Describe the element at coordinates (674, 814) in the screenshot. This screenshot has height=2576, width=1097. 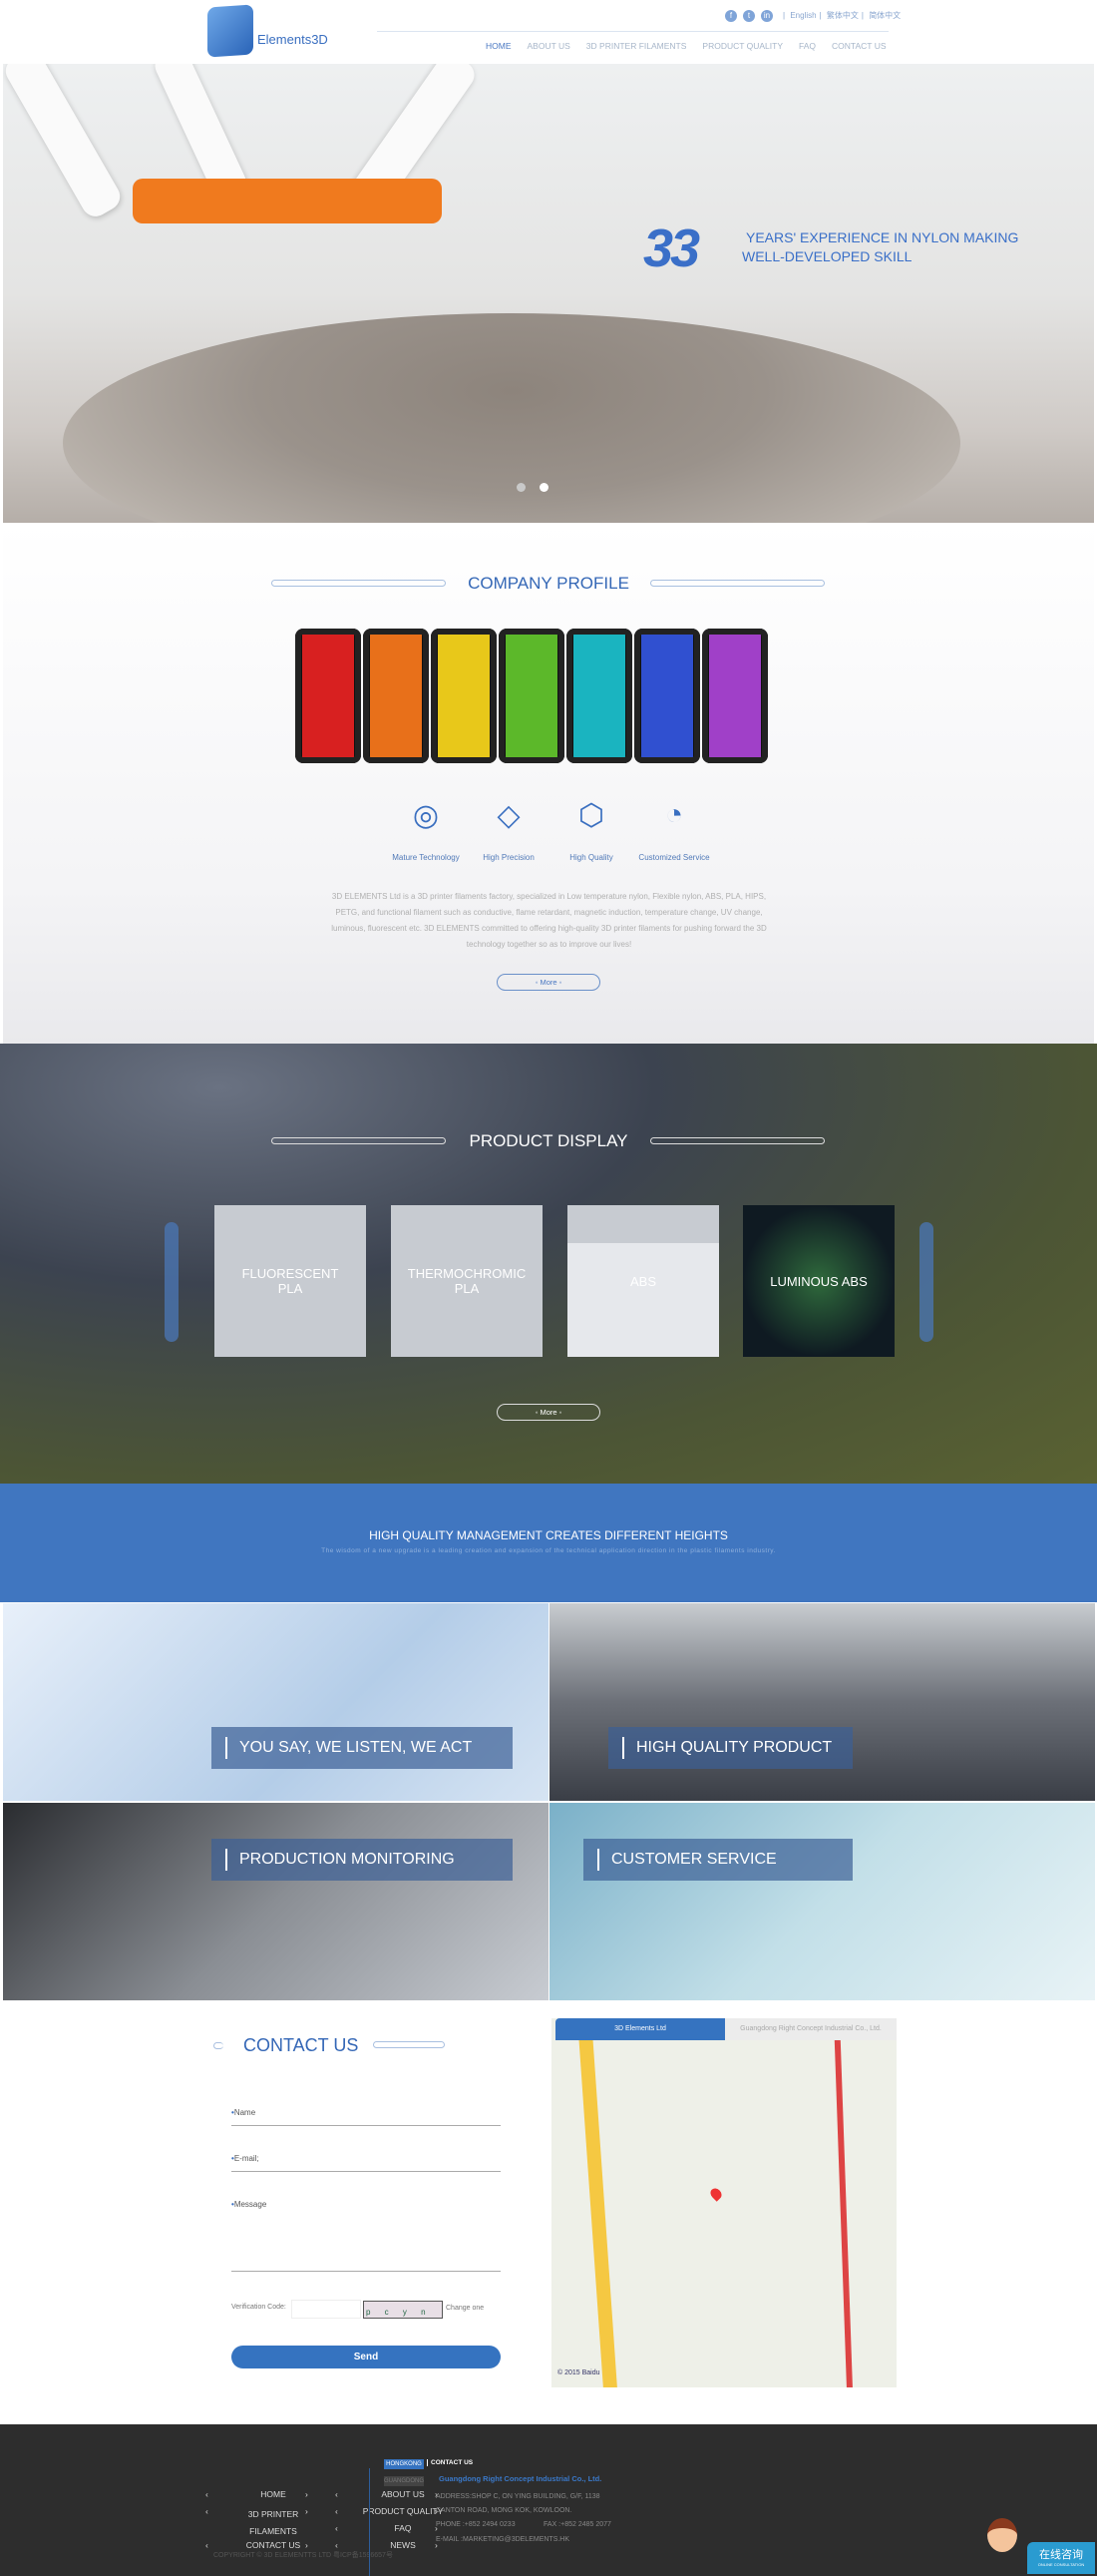
I see `gauge-icon: ◔` at that location.